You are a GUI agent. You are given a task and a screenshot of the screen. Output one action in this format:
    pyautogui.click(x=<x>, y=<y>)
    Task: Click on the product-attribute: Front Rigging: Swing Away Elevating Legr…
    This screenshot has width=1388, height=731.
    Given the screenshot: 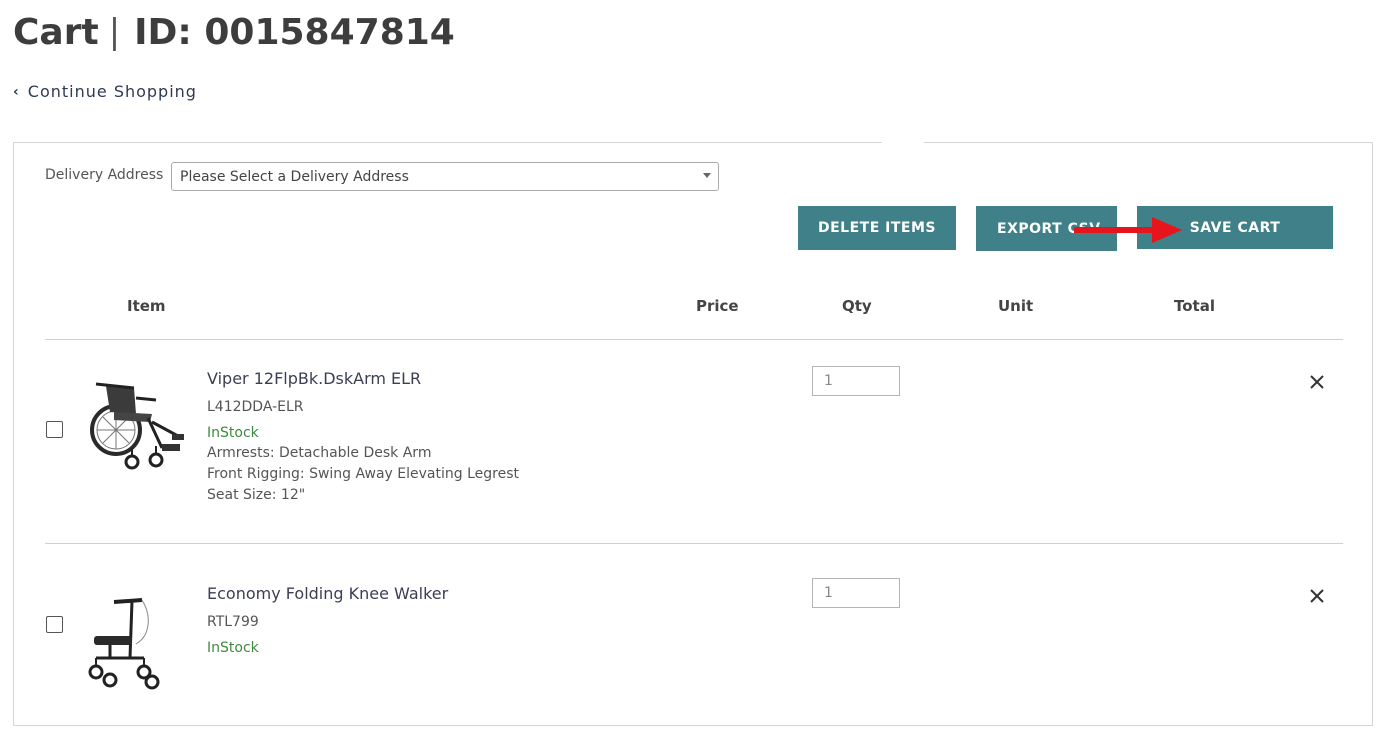 What is the action you would take?
    pyautogui.click(x=363, y=474)
    